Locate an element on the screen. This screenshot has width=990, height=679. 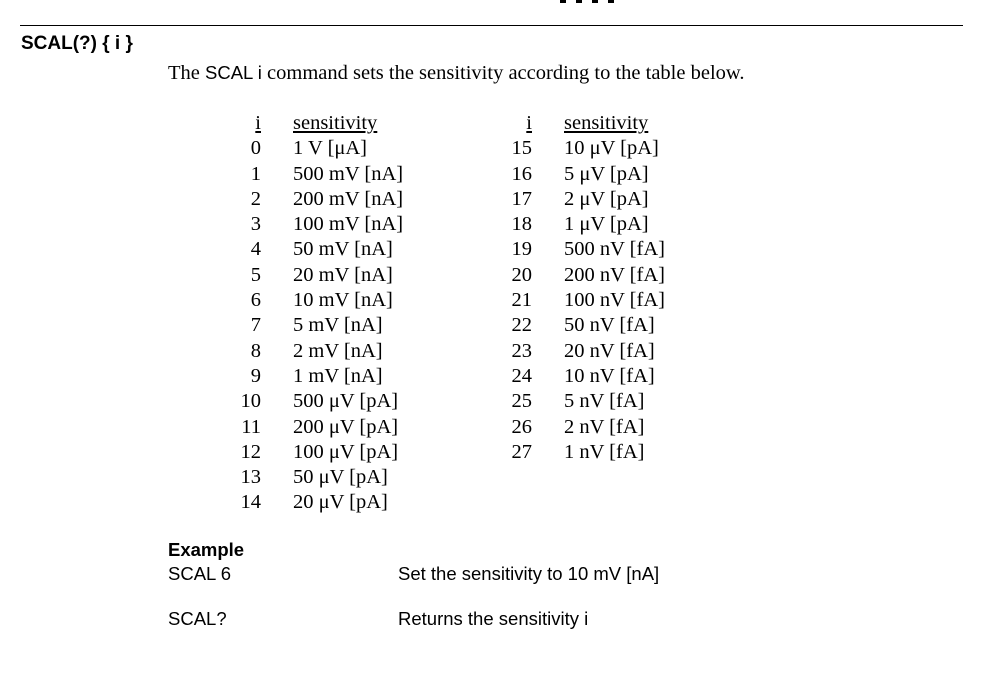
table-cell-index: 12 is located at coordinates (251, 451).